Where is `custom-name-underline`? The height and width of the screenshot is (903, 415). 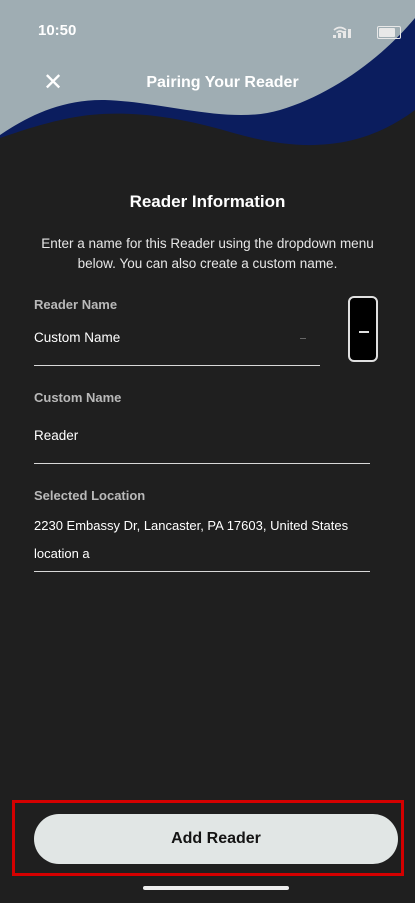 custom-name-underline is located at coordinates (202, 463).